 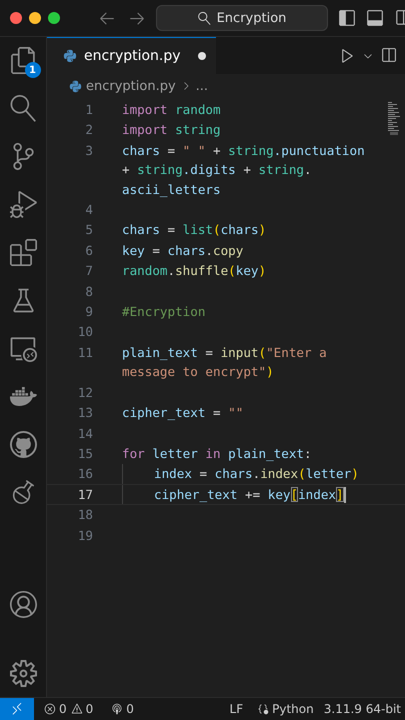 What do you see at coordinates (23, 252) in the screenshot?
I see `extensions-icon` at bounding box center [23, 252].